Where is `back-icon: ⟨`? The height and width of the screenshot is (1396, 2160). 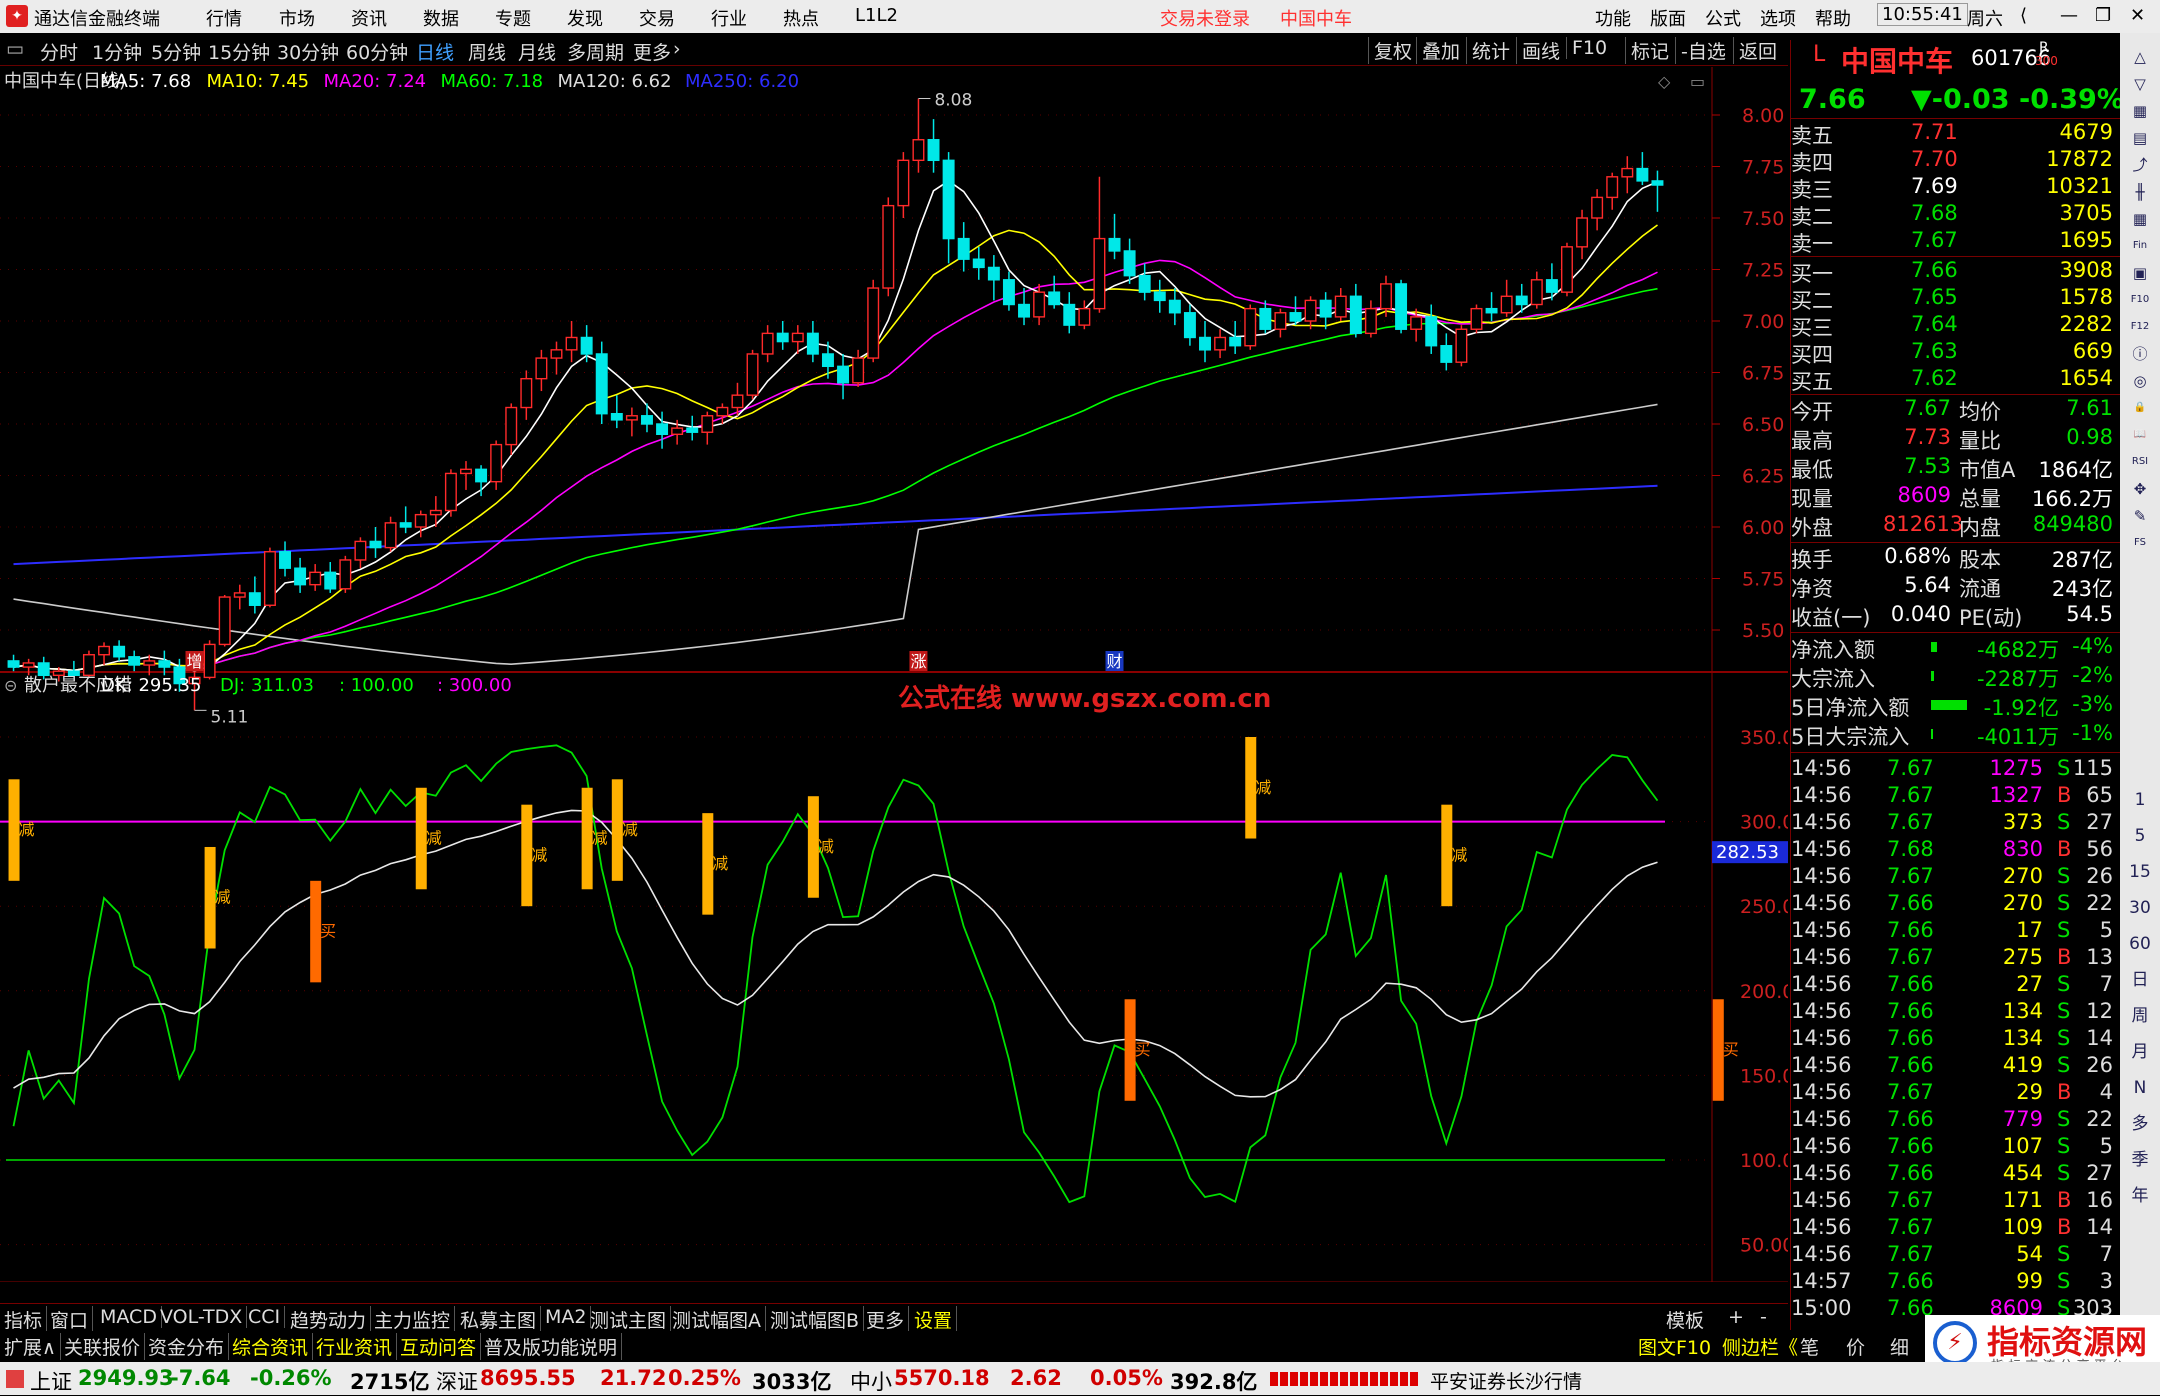 back-icon: ⟨ is located at coordinates (2023, 15).